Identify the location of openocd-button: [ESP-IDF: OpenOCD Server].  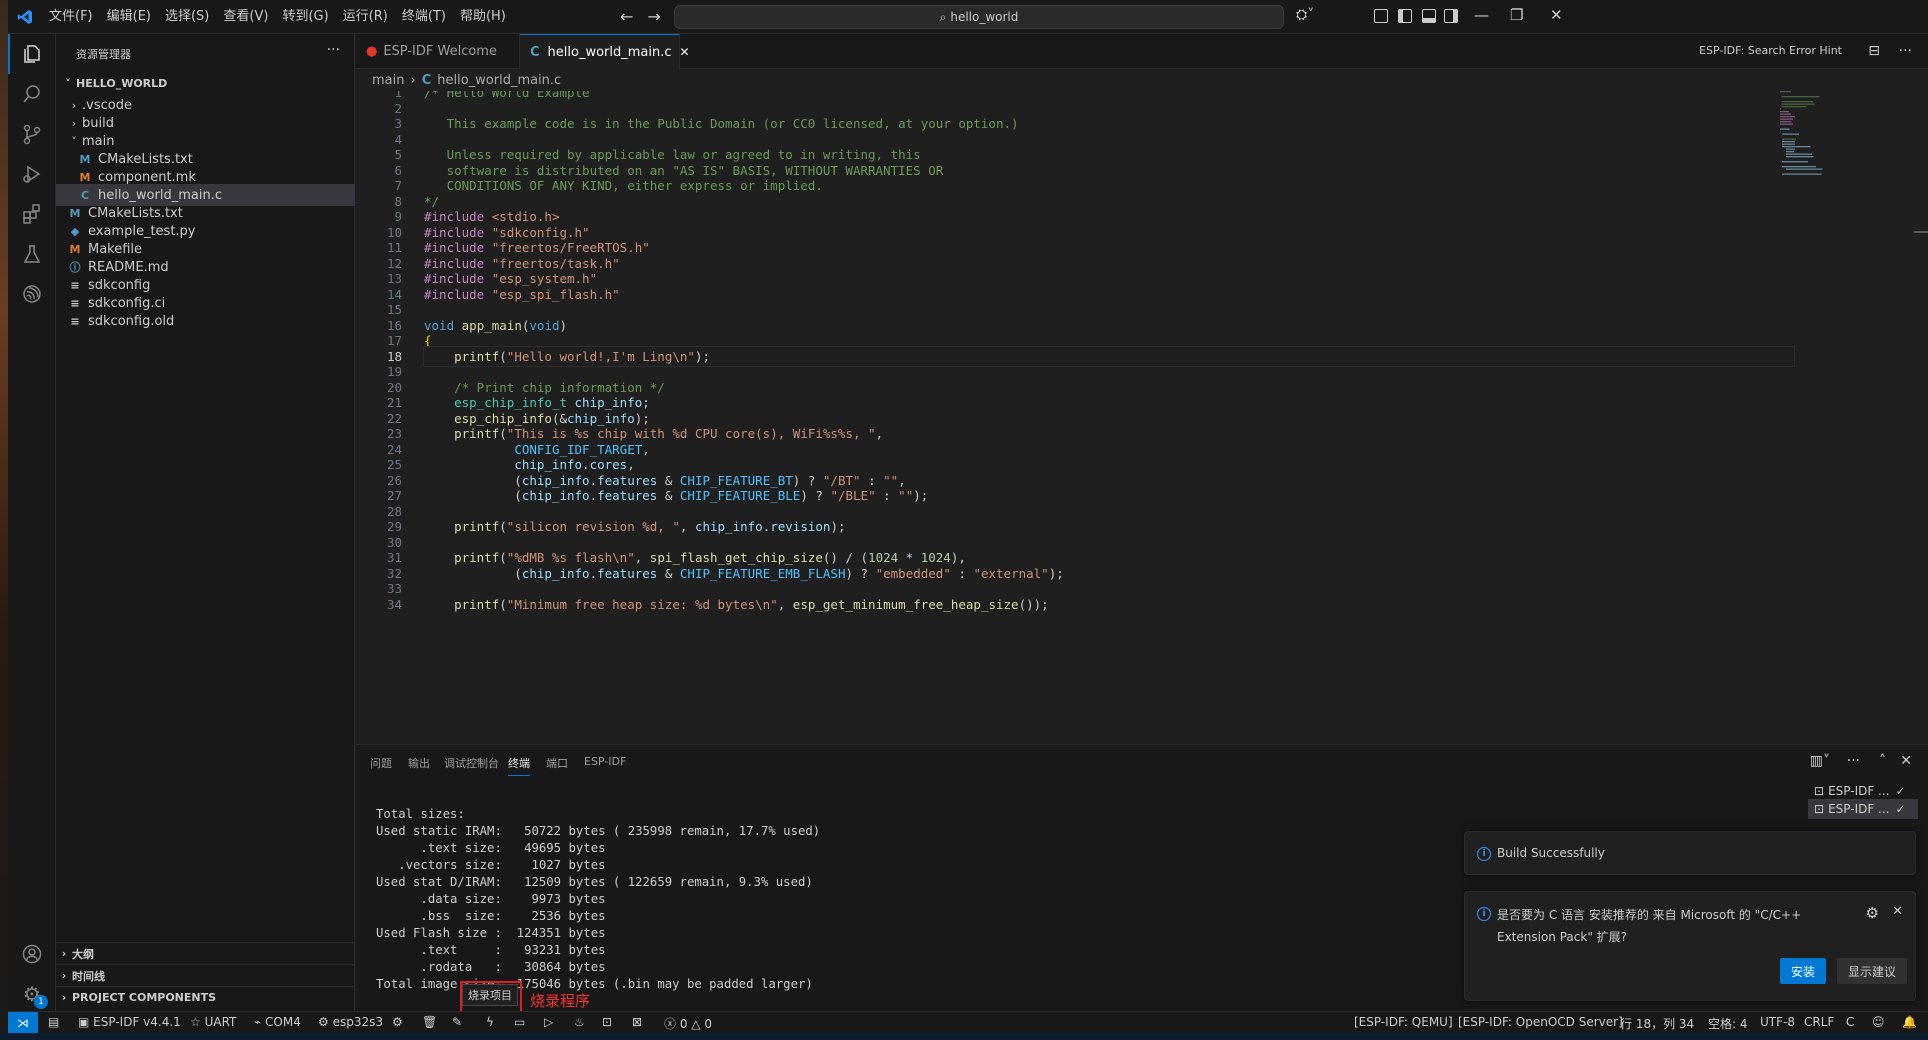
(1540, 1022).